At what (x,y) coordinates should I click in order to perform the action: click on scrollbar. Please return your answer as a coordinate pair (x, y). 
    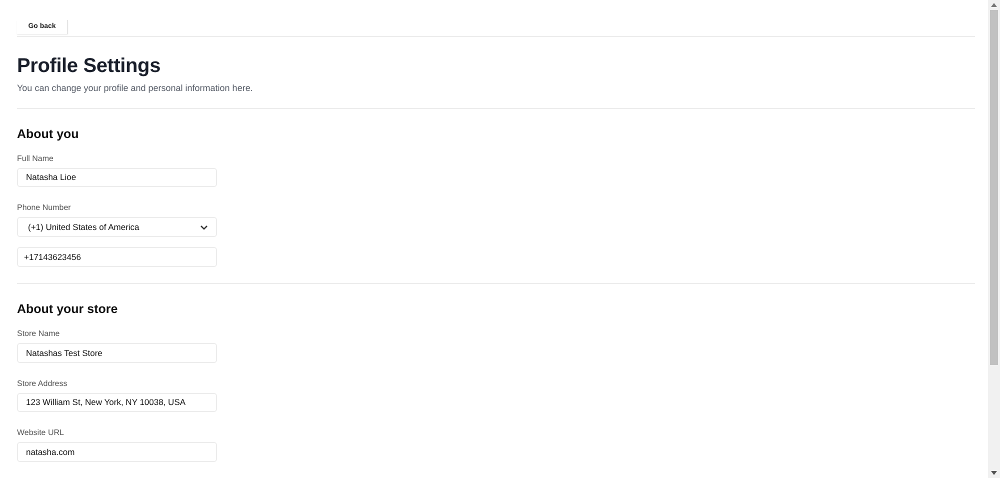
    Looking at the image, I should click on (994, 239).